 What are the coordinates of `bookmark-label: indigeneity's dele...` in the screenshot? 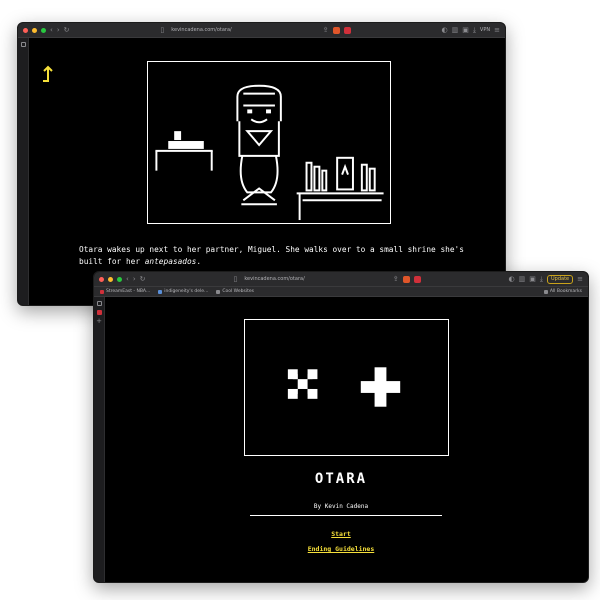 It's located at (186, 291).